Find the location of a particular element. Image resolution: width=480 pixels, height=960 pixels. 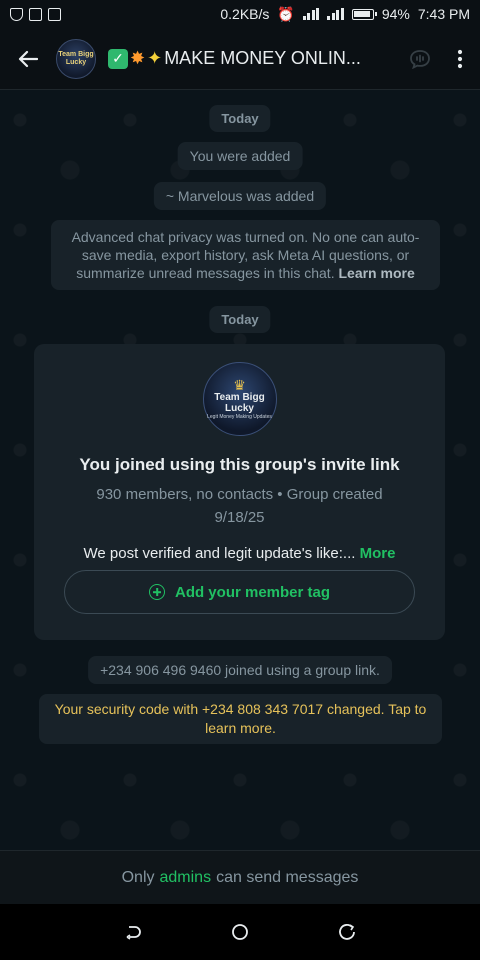

collision-emoji-icon: ✸ is located at coordinates (138, 58).